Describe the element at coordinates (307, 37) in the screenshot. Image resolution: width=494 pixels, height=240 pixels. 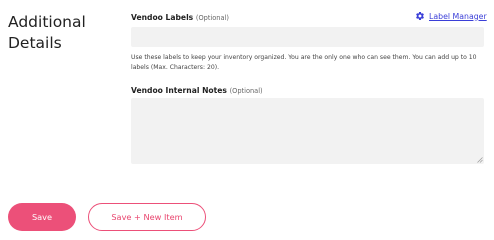
I see `vendoo-labels-input` at that location.